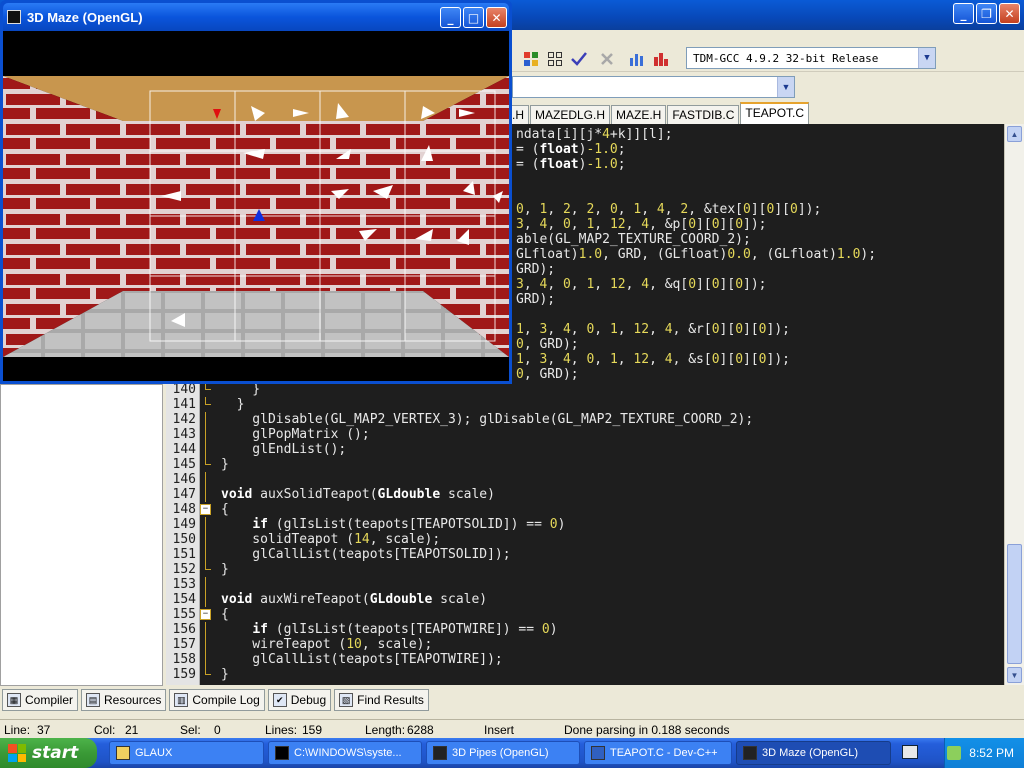  I want to click on maze-title-bar: 3D Maze (OpenGL) _ □ ✕, so click(256, 17).